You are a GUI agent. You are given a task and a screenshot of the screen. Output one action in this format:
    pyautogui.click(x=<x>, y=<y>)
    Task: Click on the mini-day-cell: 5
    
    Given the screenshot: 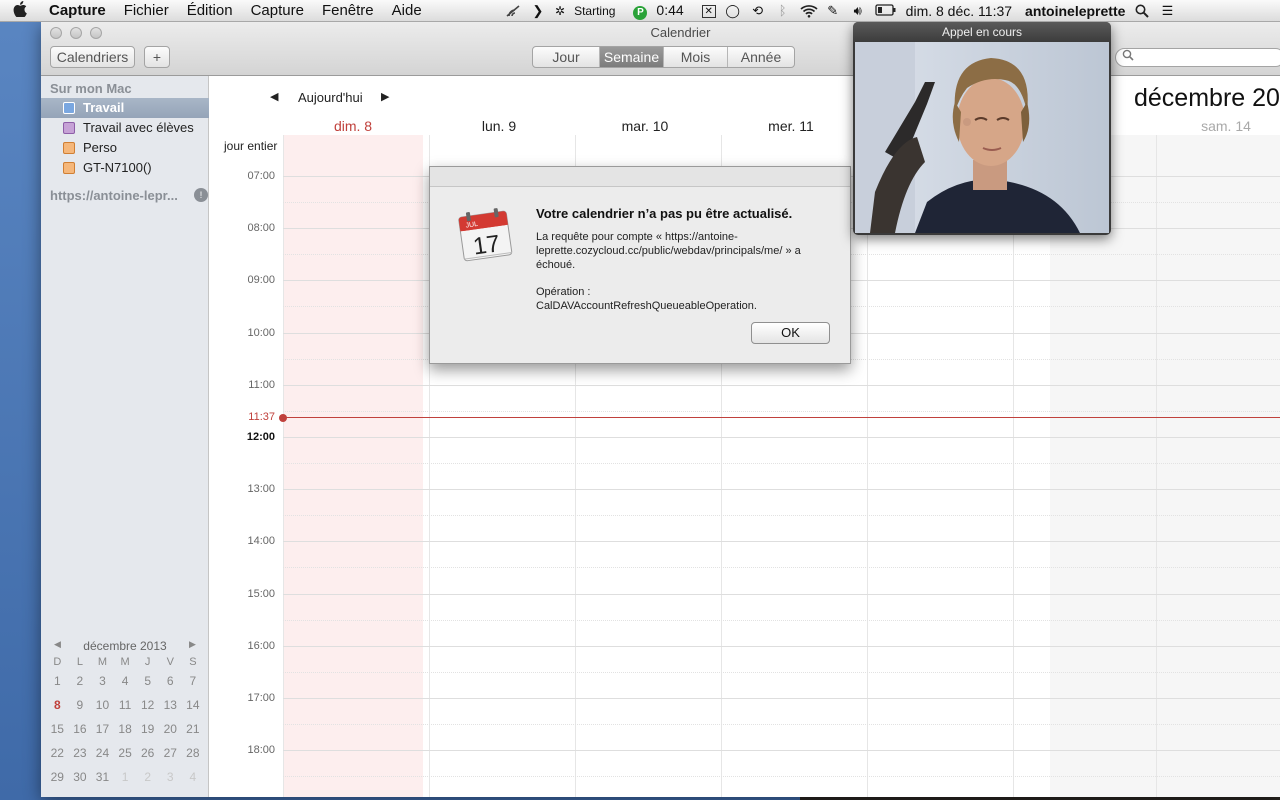 What is the action you would take?
    pyautogui.click(x=147, y=681)
    